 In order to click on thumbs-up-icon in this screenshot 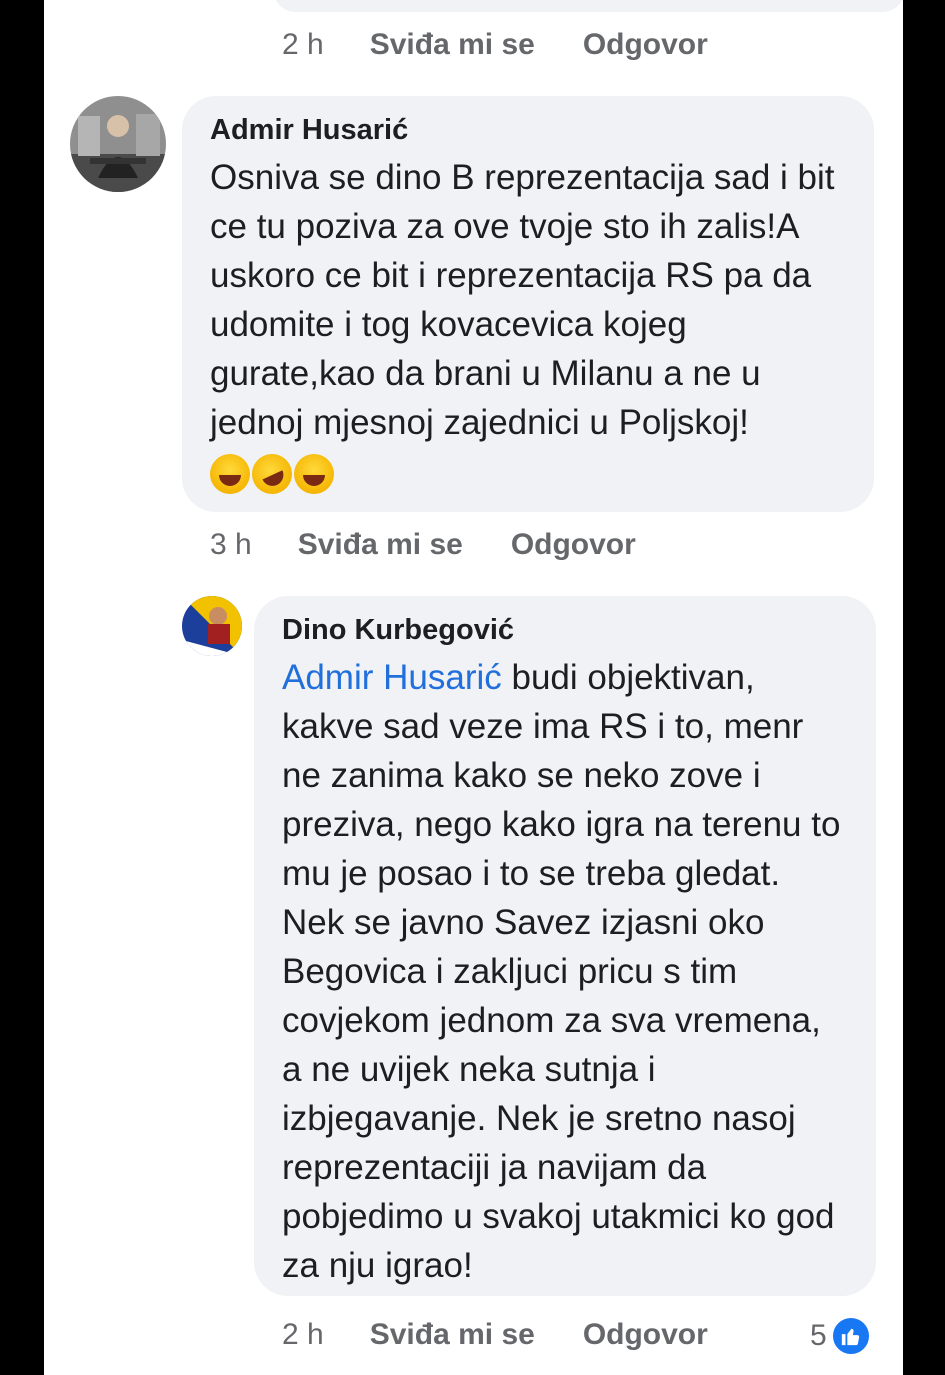, I will do `click(850, 1337)`.